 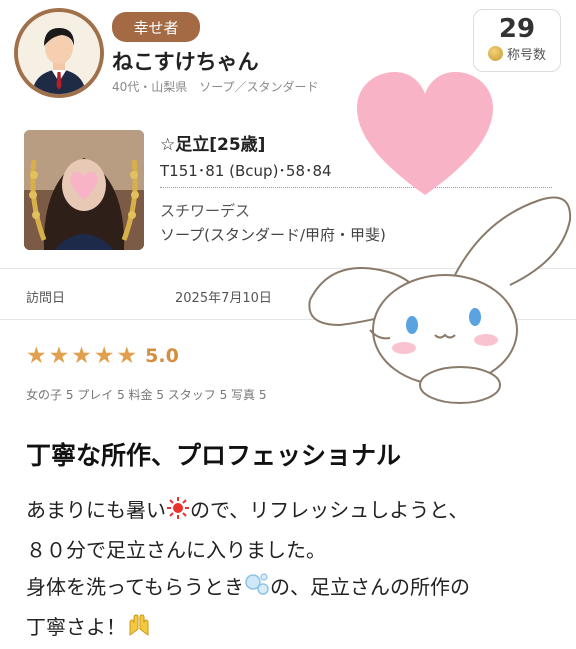 What do you see at coordinates (178, 513) in the screenshot?
I see `sun-icon` at bounding box center [178, 513].